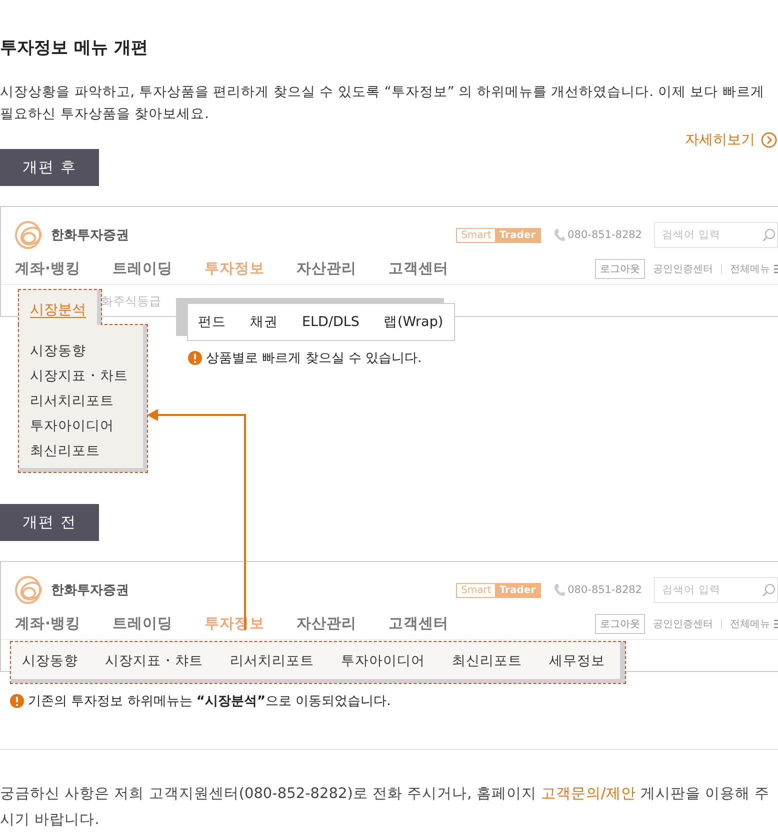 The height and width of the screenshot is (832, 778). I want to click on section-label: 개편 후, so click(49, 167).